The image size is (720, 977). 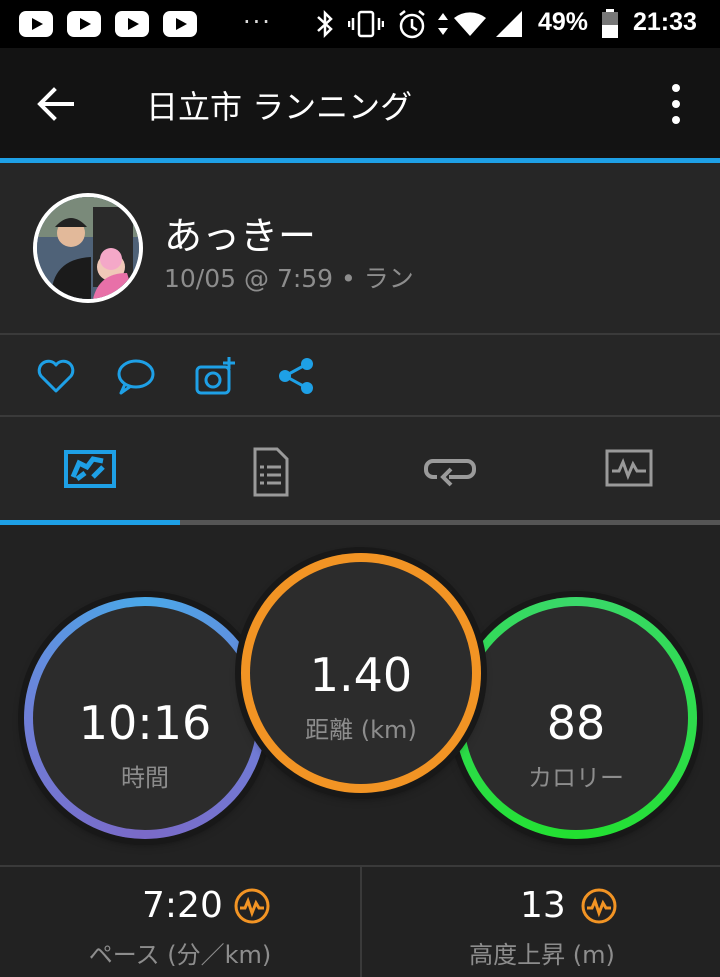 What do you see at coordinates (665, 22) in the screenshot?
I see `clock: 21:33` at bounding box center [665, 22].